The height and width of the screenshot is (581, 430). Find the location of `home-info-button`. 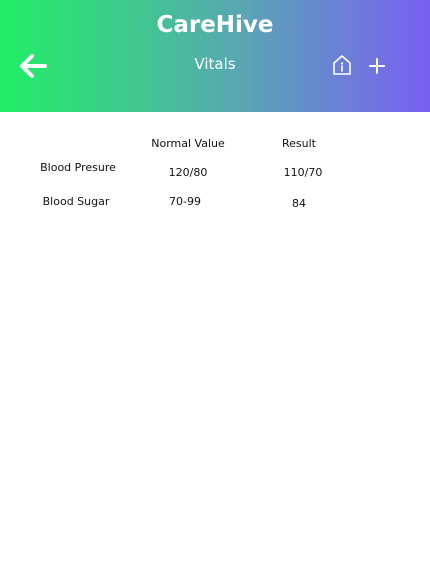

home-info-button is located at coordinates (342, 65).